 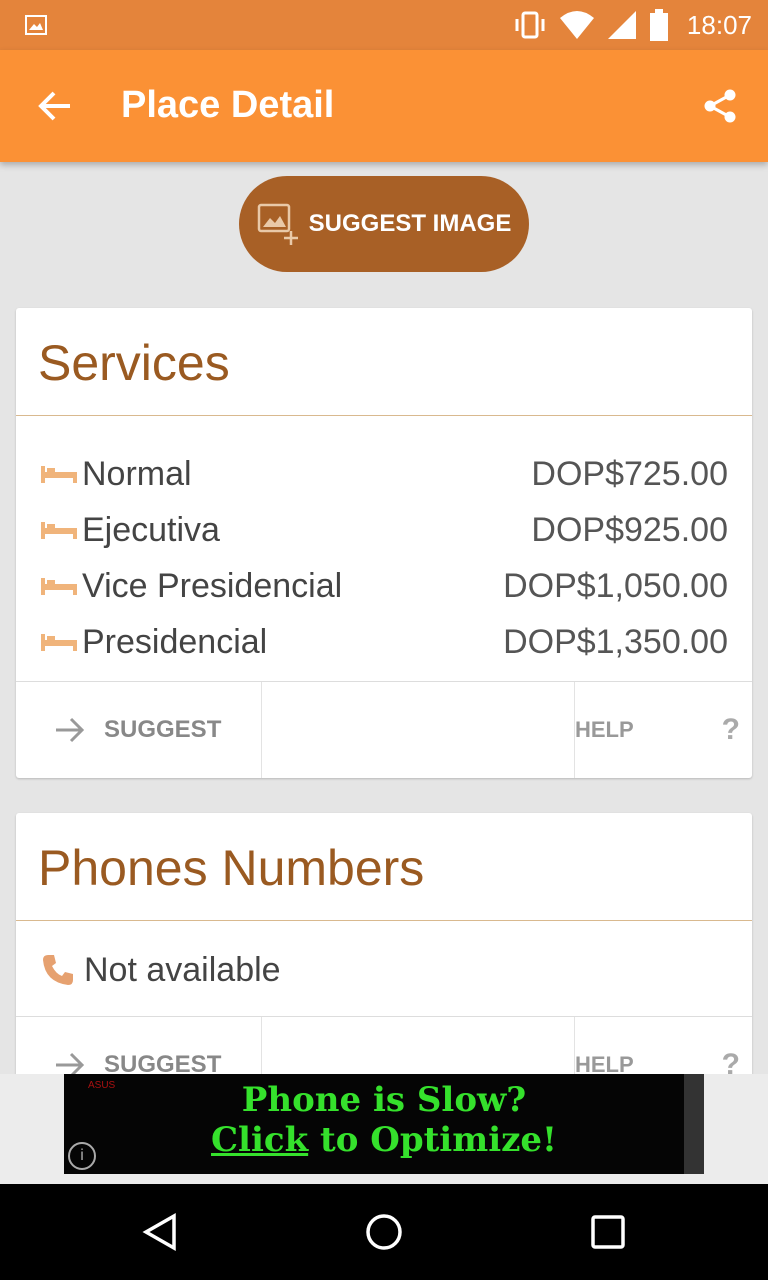 What do you see at coordinates (58, 970) in the screenshot?
I see `phone-icon` at bounding box center [58, 970].